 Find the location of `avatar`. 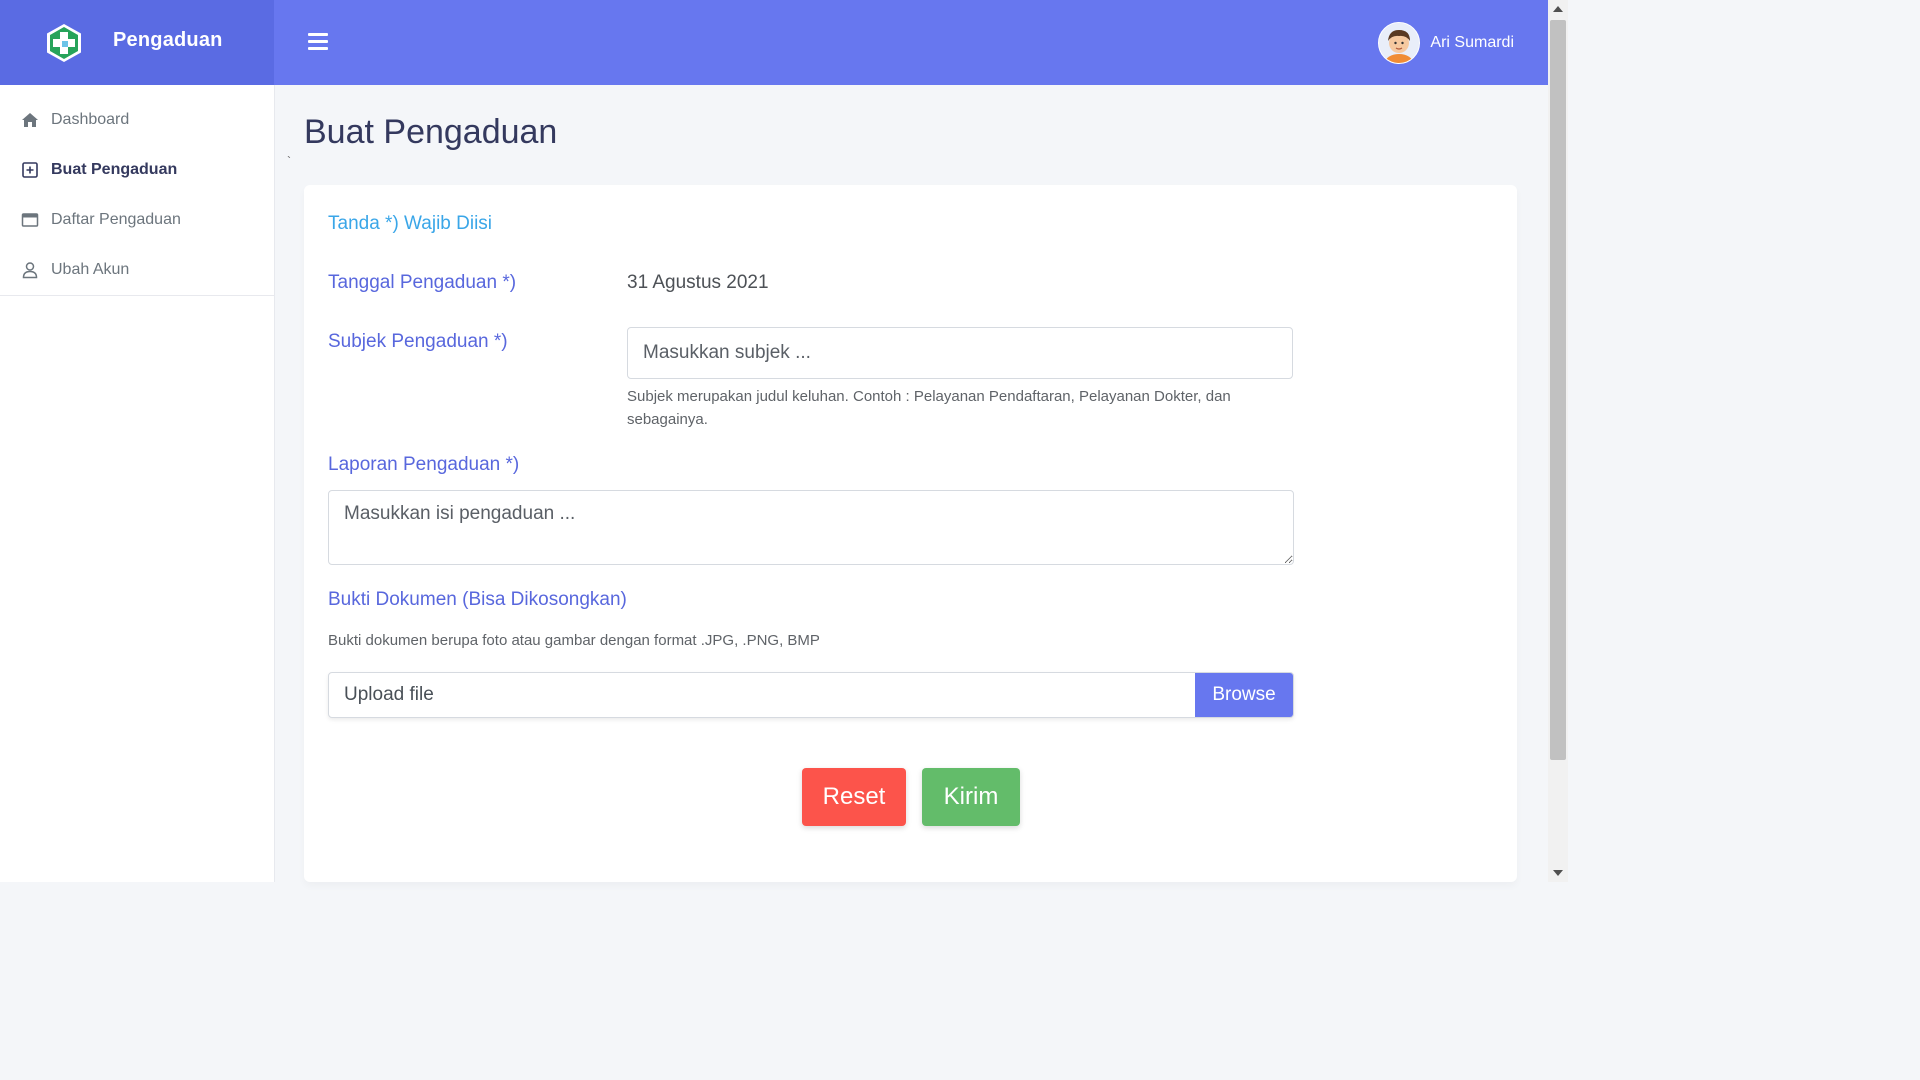

avatar is located at coordinates (1399, 43).